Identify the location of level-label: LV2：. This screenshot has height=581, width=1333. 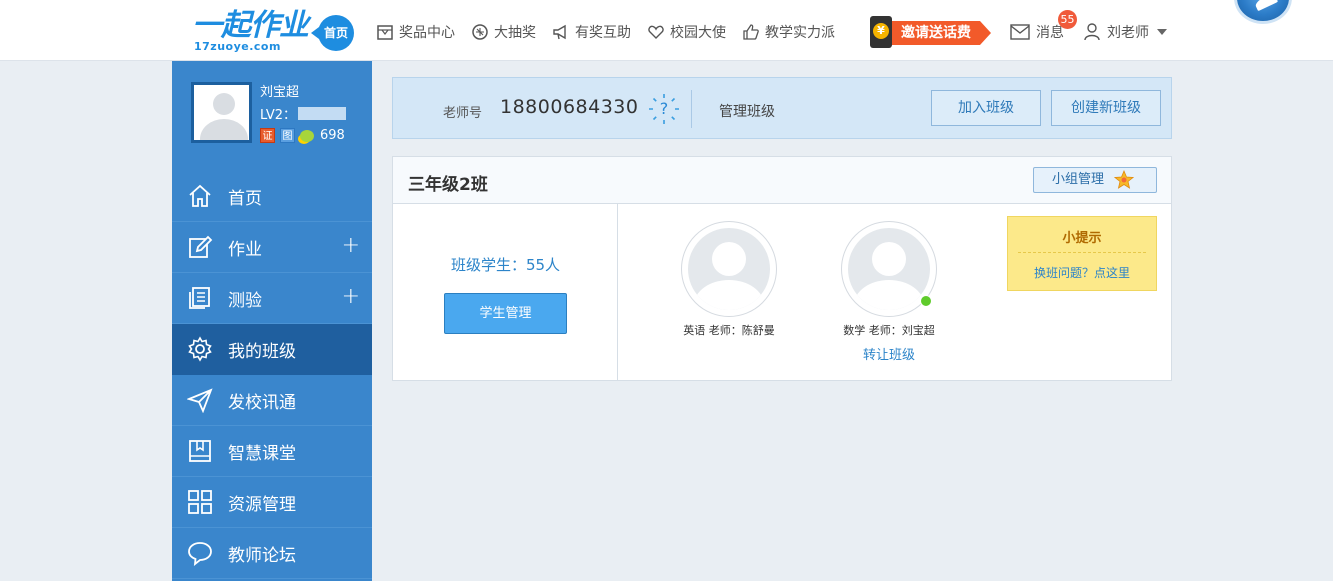
(278, 115).